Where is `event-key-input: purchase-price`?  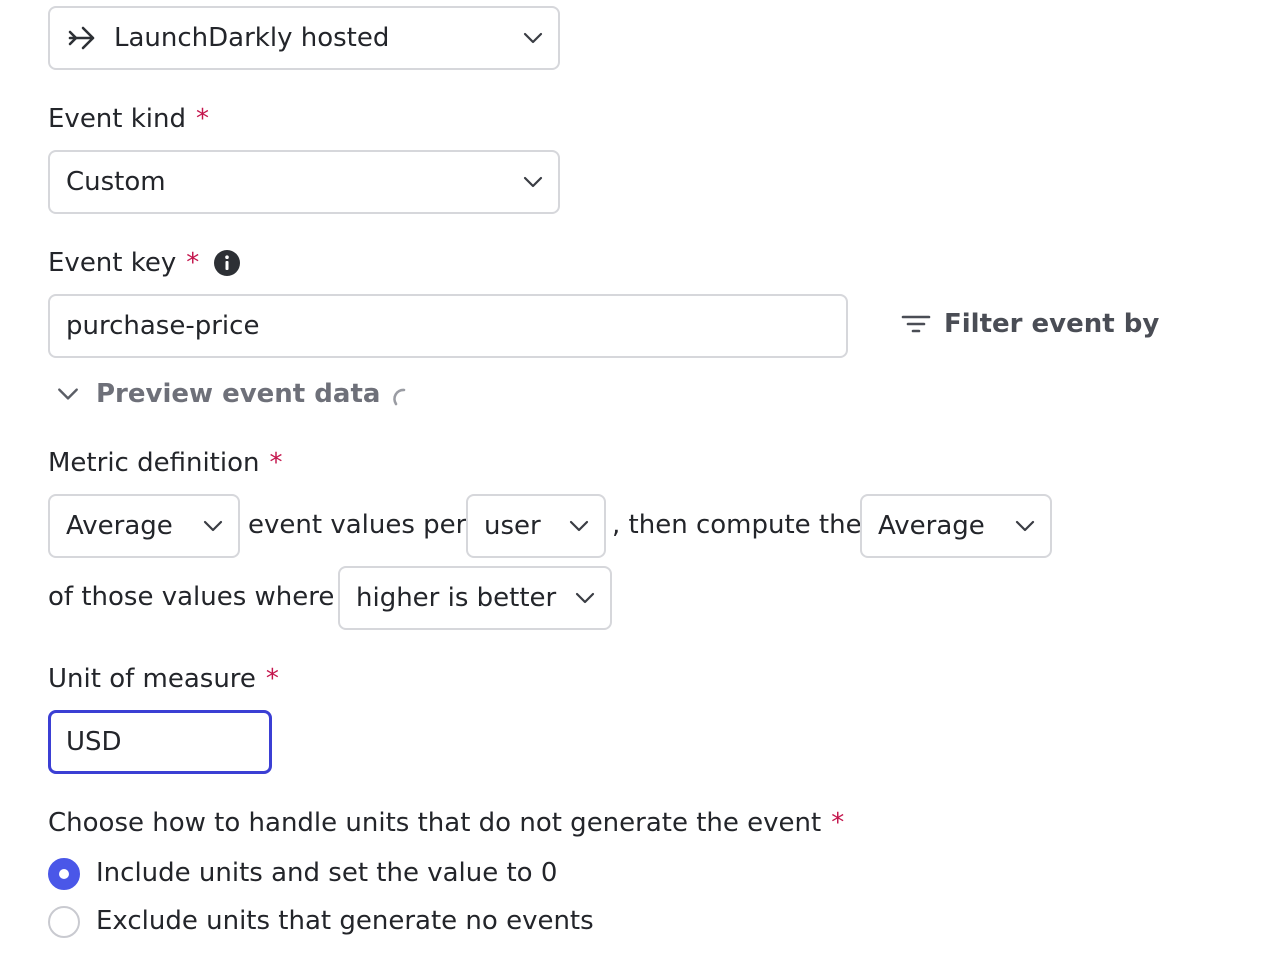 event-key-input: purchase-price is located at coordinates (448, 326).